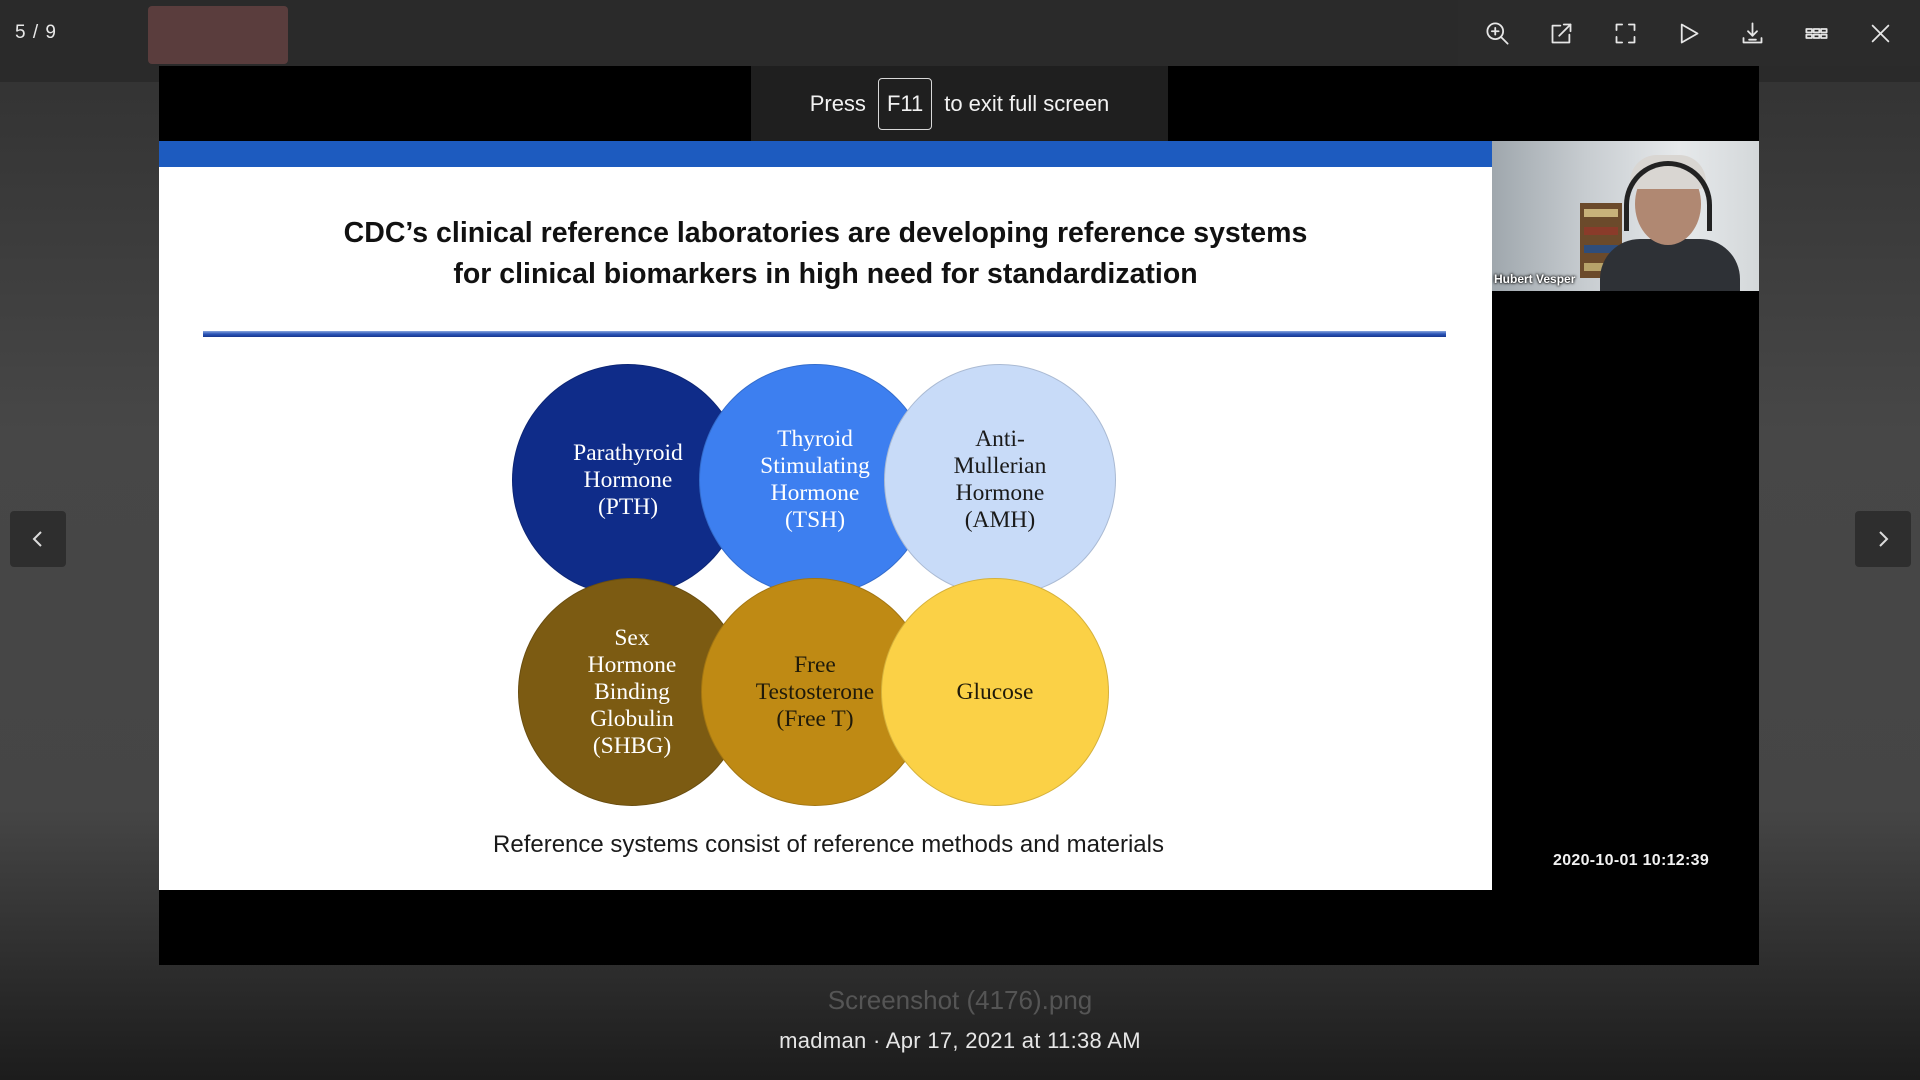 This screenshot has width=1920, height=1080. What do you see at coordinates (1128, 885) in the screenshot?
I see `stripe-brown` at bounding box center [1128, 885].